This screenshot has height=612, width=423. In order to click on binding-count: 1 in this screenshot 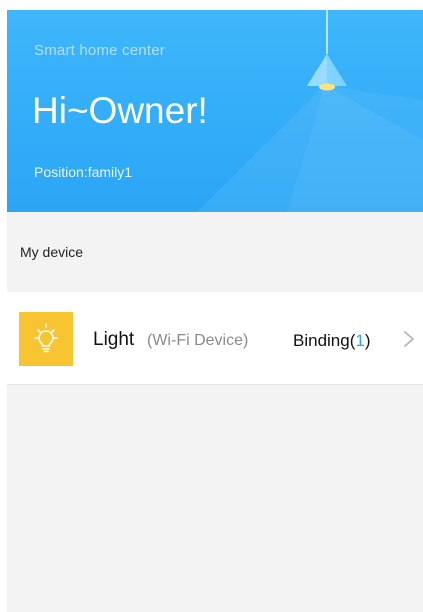, I will do `click(360, 340)`.